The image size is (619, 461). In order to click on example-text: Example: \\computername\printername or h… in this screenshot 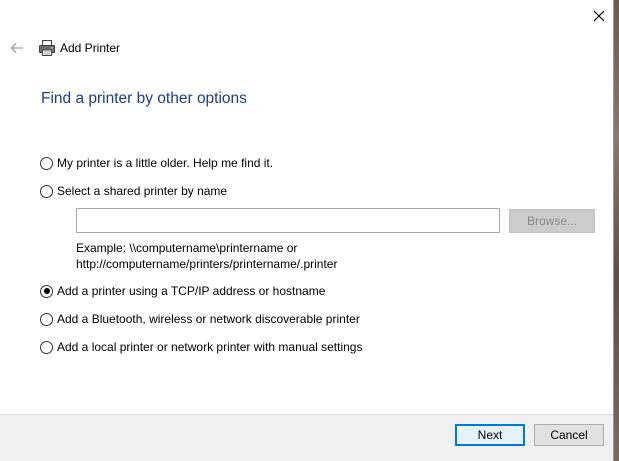, I will do `click(206, 256)`.